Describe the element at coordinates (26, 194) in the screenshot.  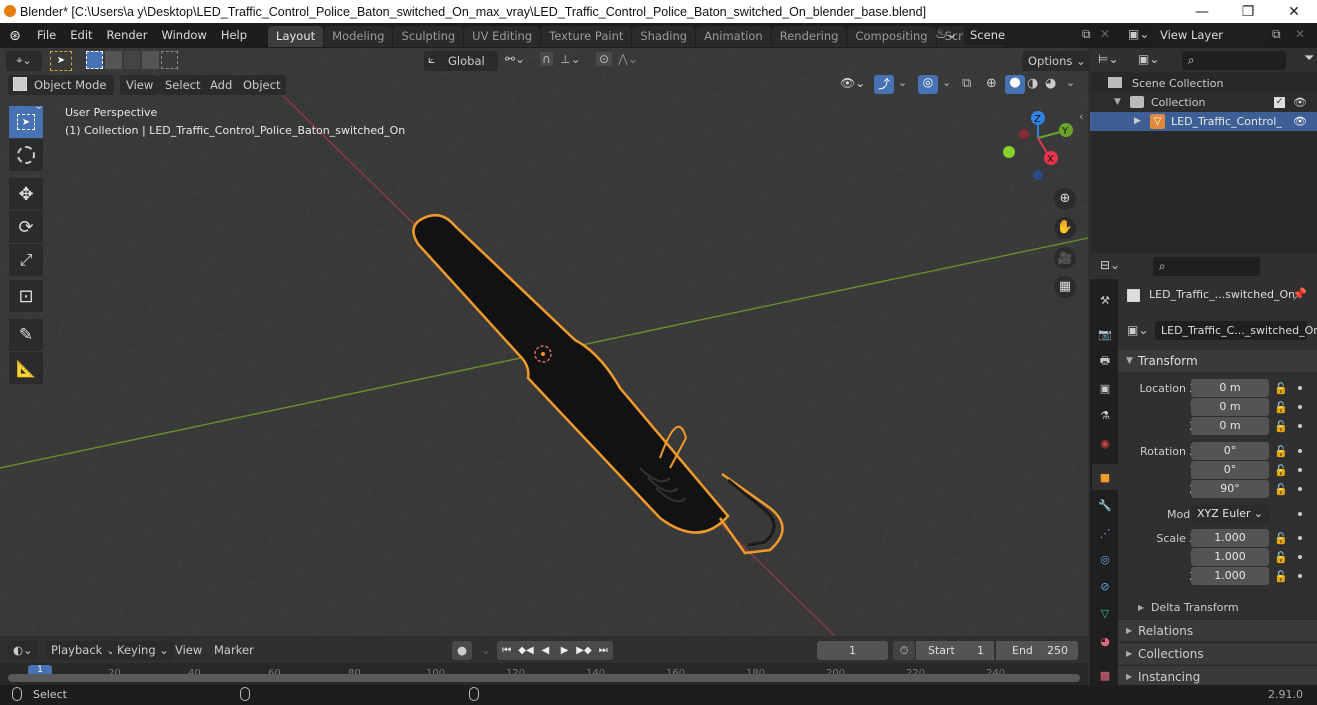
I see `move-tool: ✥` at that location.